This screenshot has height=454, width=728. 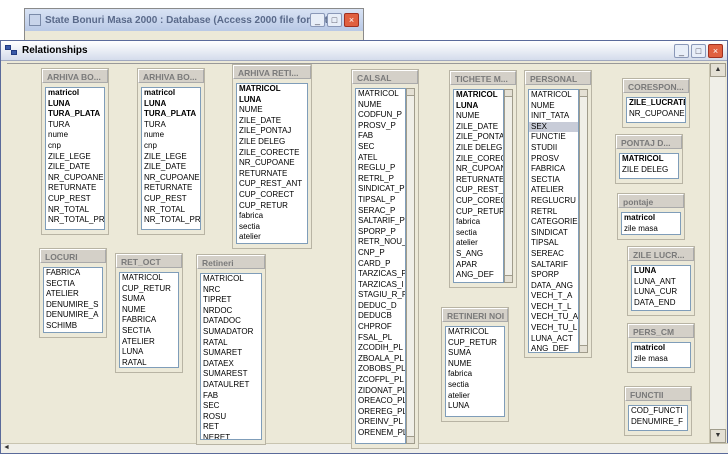 I want to click on field-item: RET, so click(x=231, y=427).